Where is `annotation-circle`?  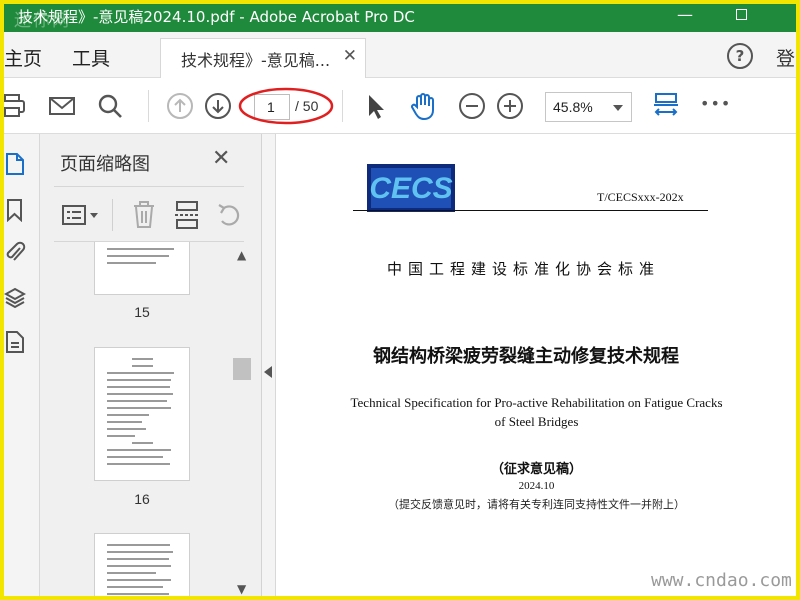
annotation-circle is located at coordinates (286, 106).